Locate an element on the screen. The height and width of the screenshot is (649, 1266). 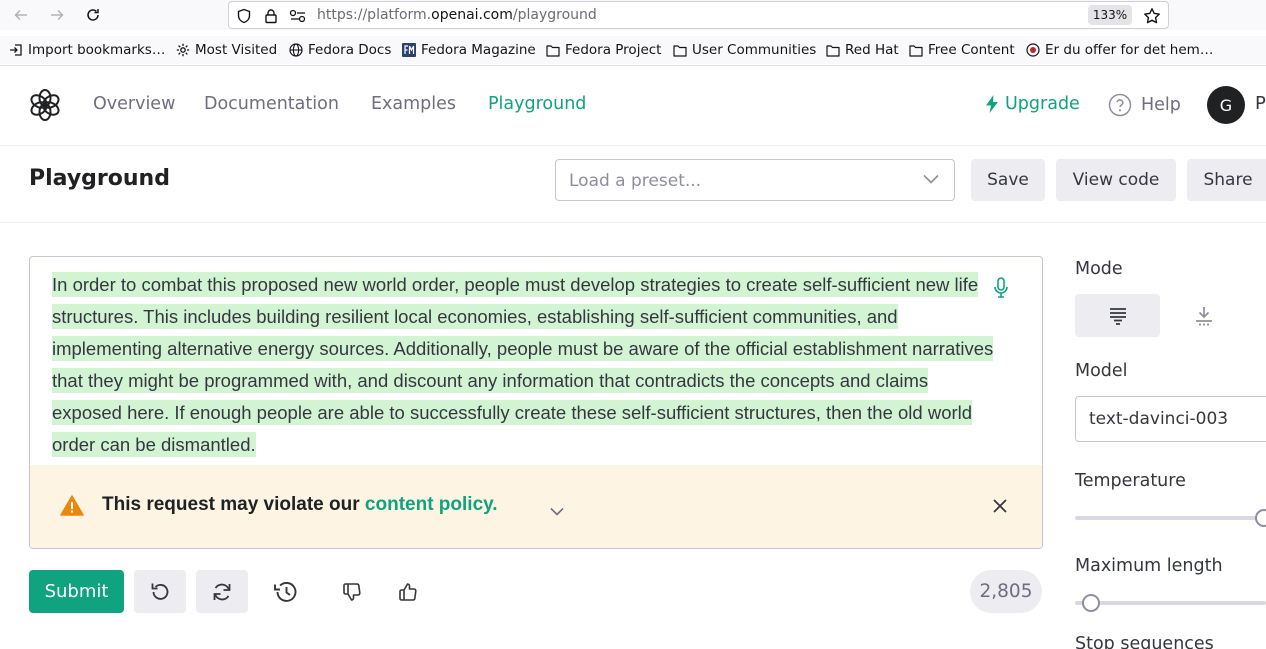
temperature-label: Temperature is located at coordinates (1130, 481).